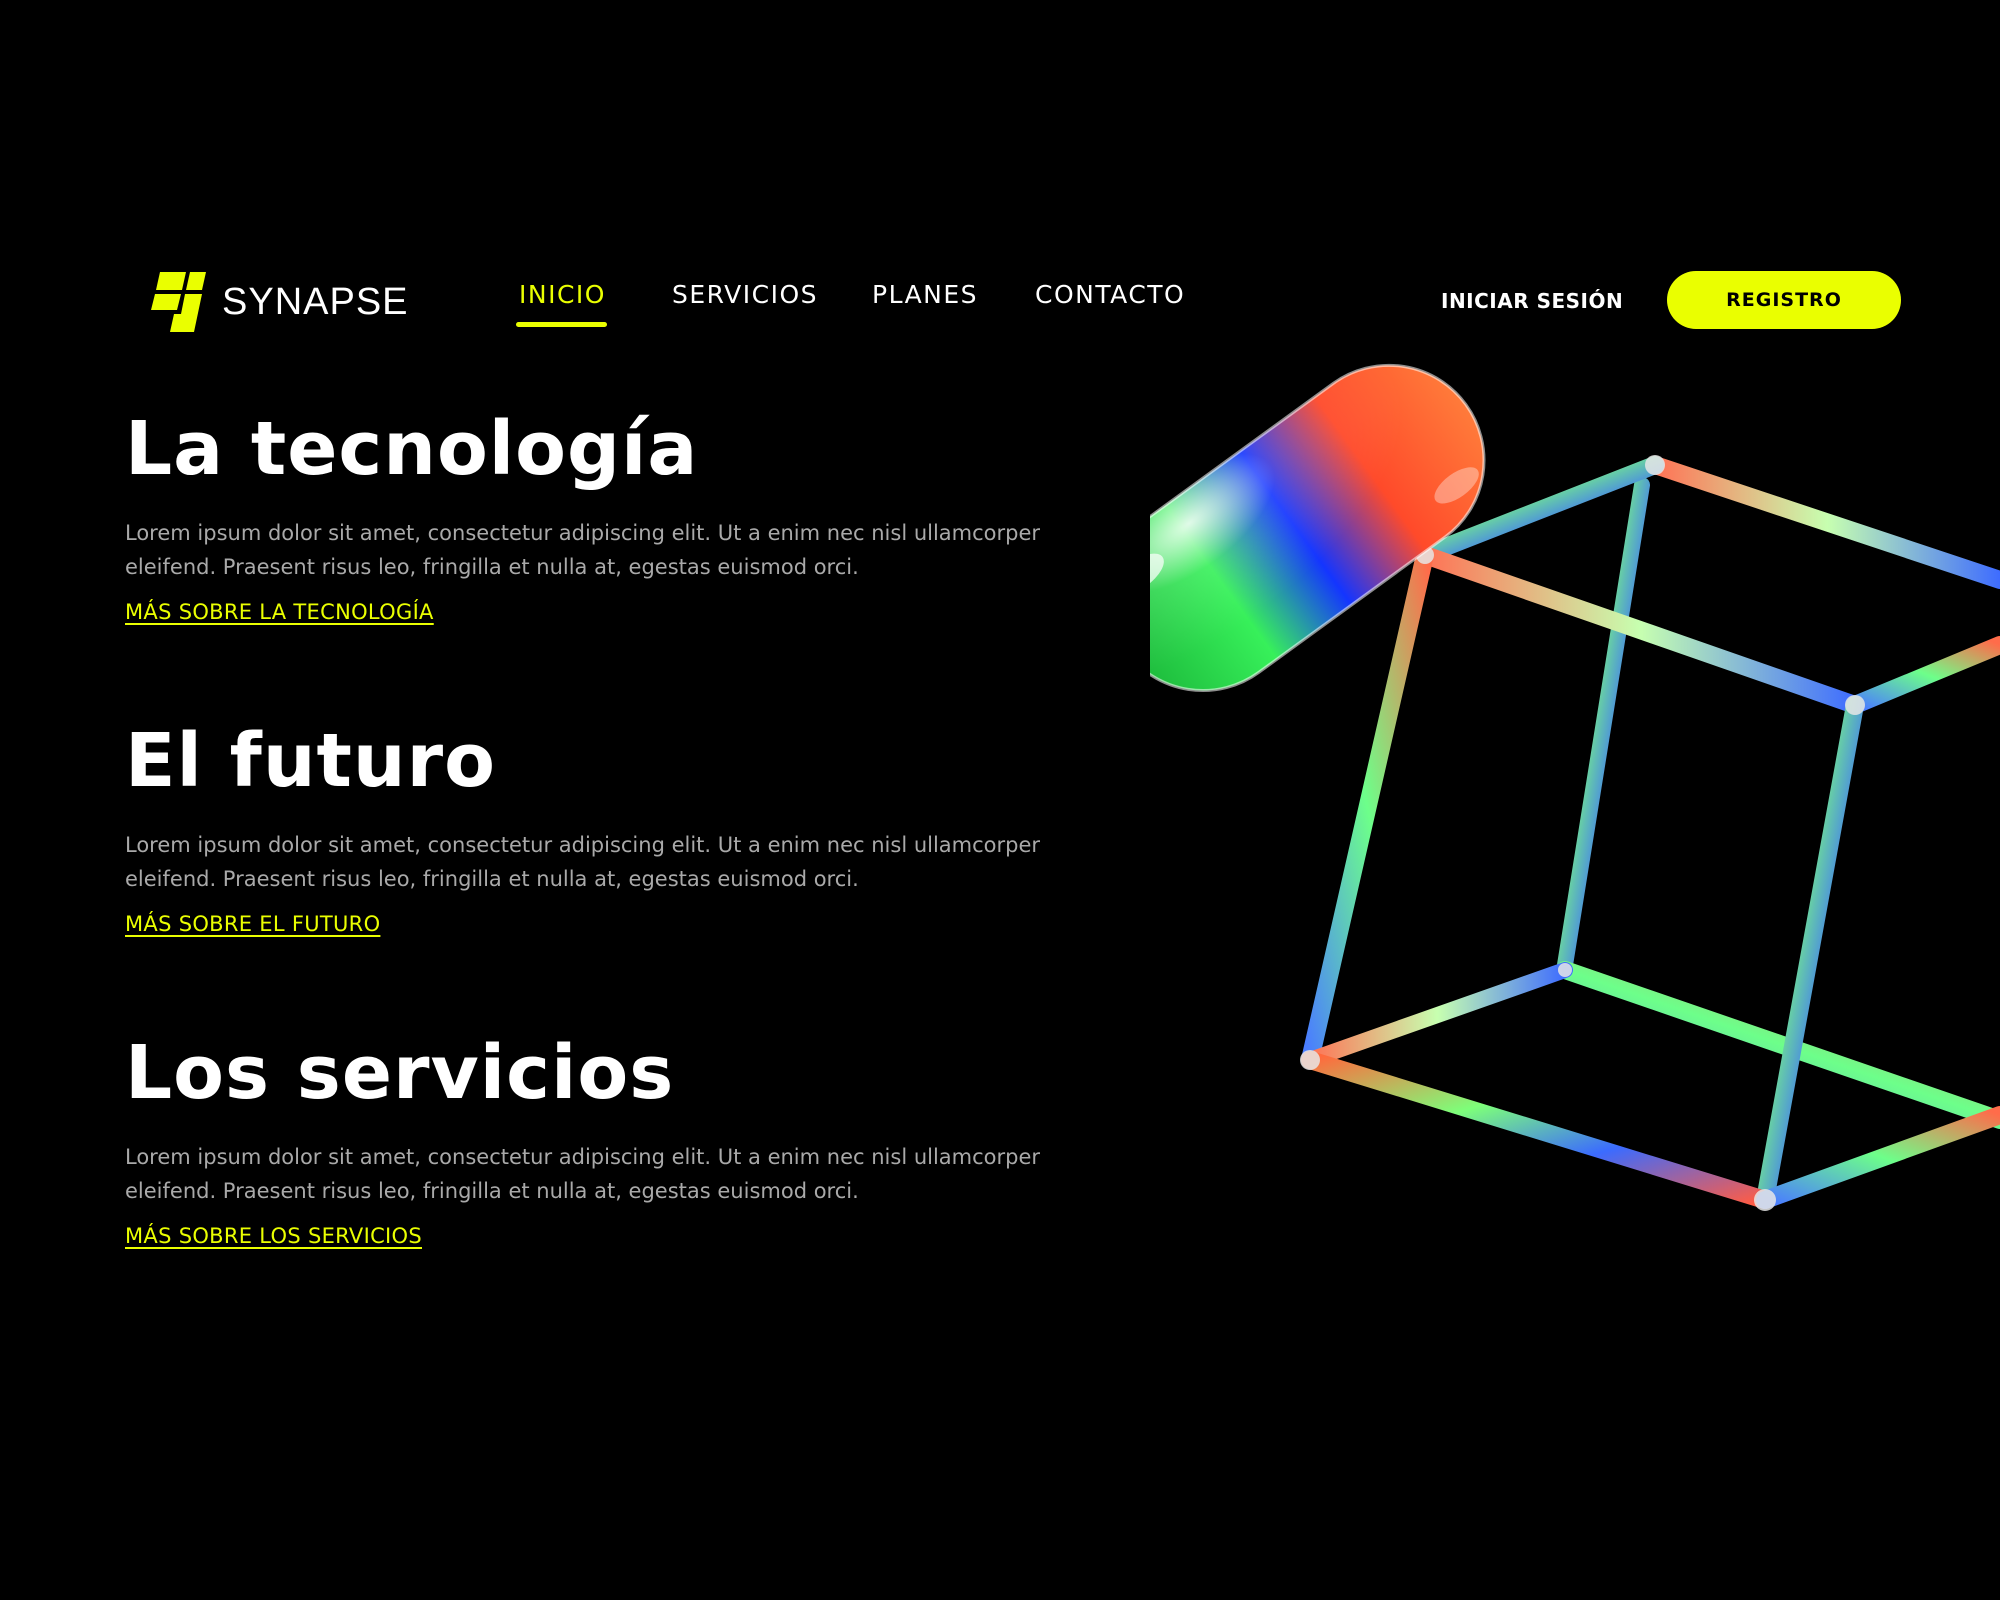 The width and height of the screenshot is (2000, 1600). Describe the element at coordinates (562, 294) in the screenshot. I see `nav-item-inicio: INICIO` at that location.